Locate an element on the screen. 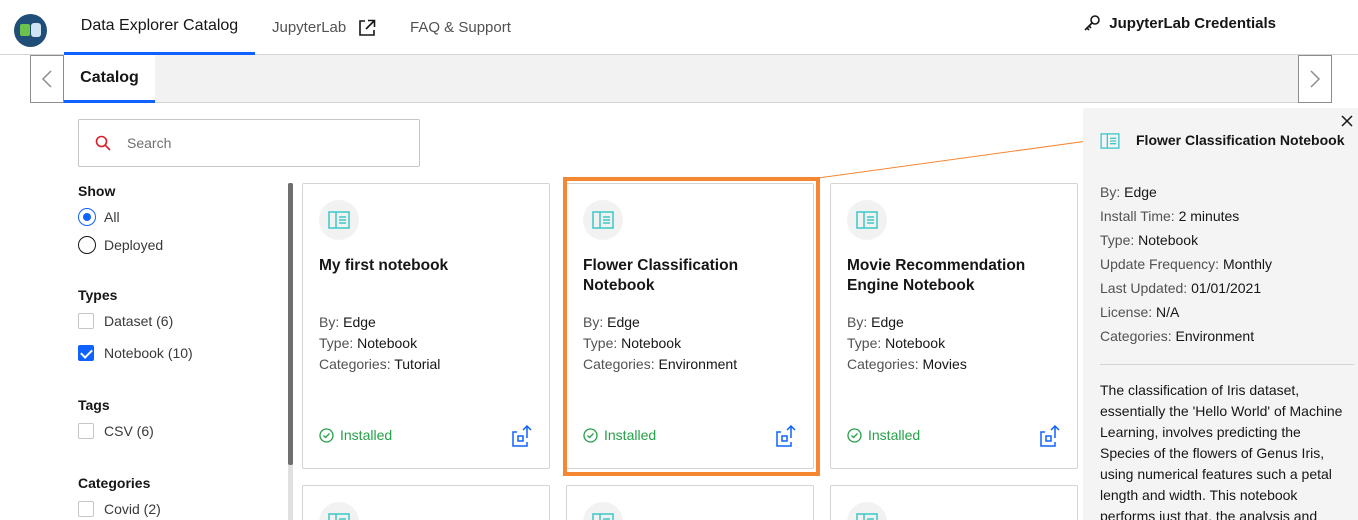 The width and height of the screenshot is (1358, 520). type-option-dataset: Dataset (6) is located at coordinates (125, 321).